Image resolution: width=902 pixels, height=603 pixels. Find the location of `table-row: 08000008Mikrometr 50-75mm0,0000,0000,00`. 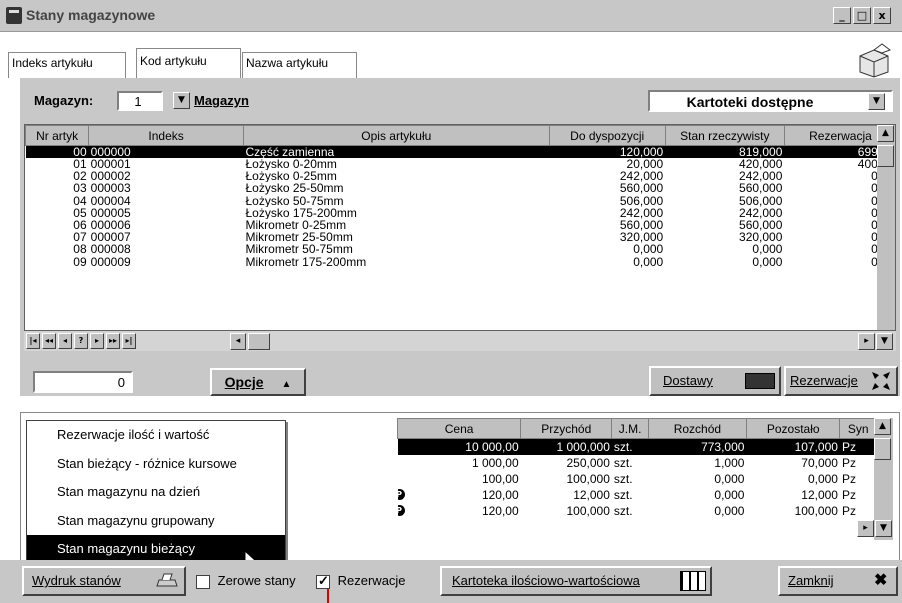

table-row: 08000008Mikrometr 50-75mm0,0000,0000,00 is located at coordinates (461, 249).